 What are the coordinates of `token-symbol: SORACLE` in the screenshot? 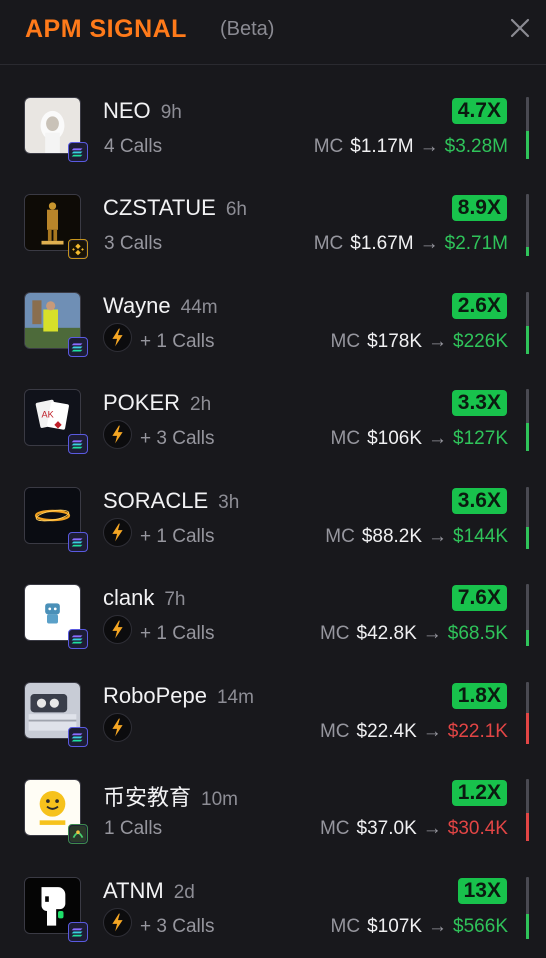 It's located at (156, 500).